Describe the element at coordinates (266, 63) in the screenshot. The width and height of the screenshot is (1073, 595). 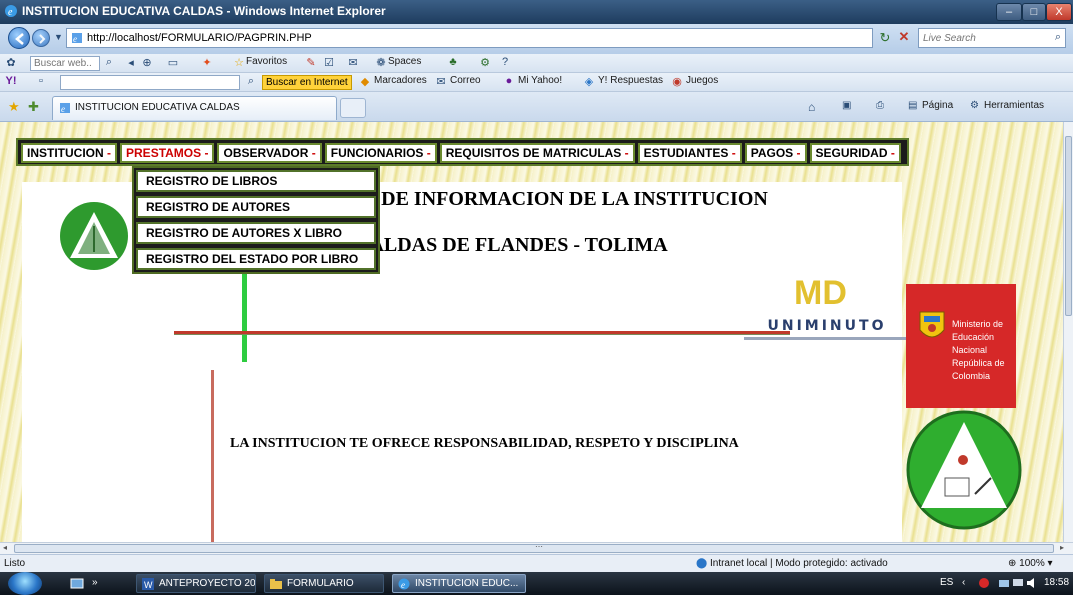
I see `favoritos-button: Favoritos` at that location.